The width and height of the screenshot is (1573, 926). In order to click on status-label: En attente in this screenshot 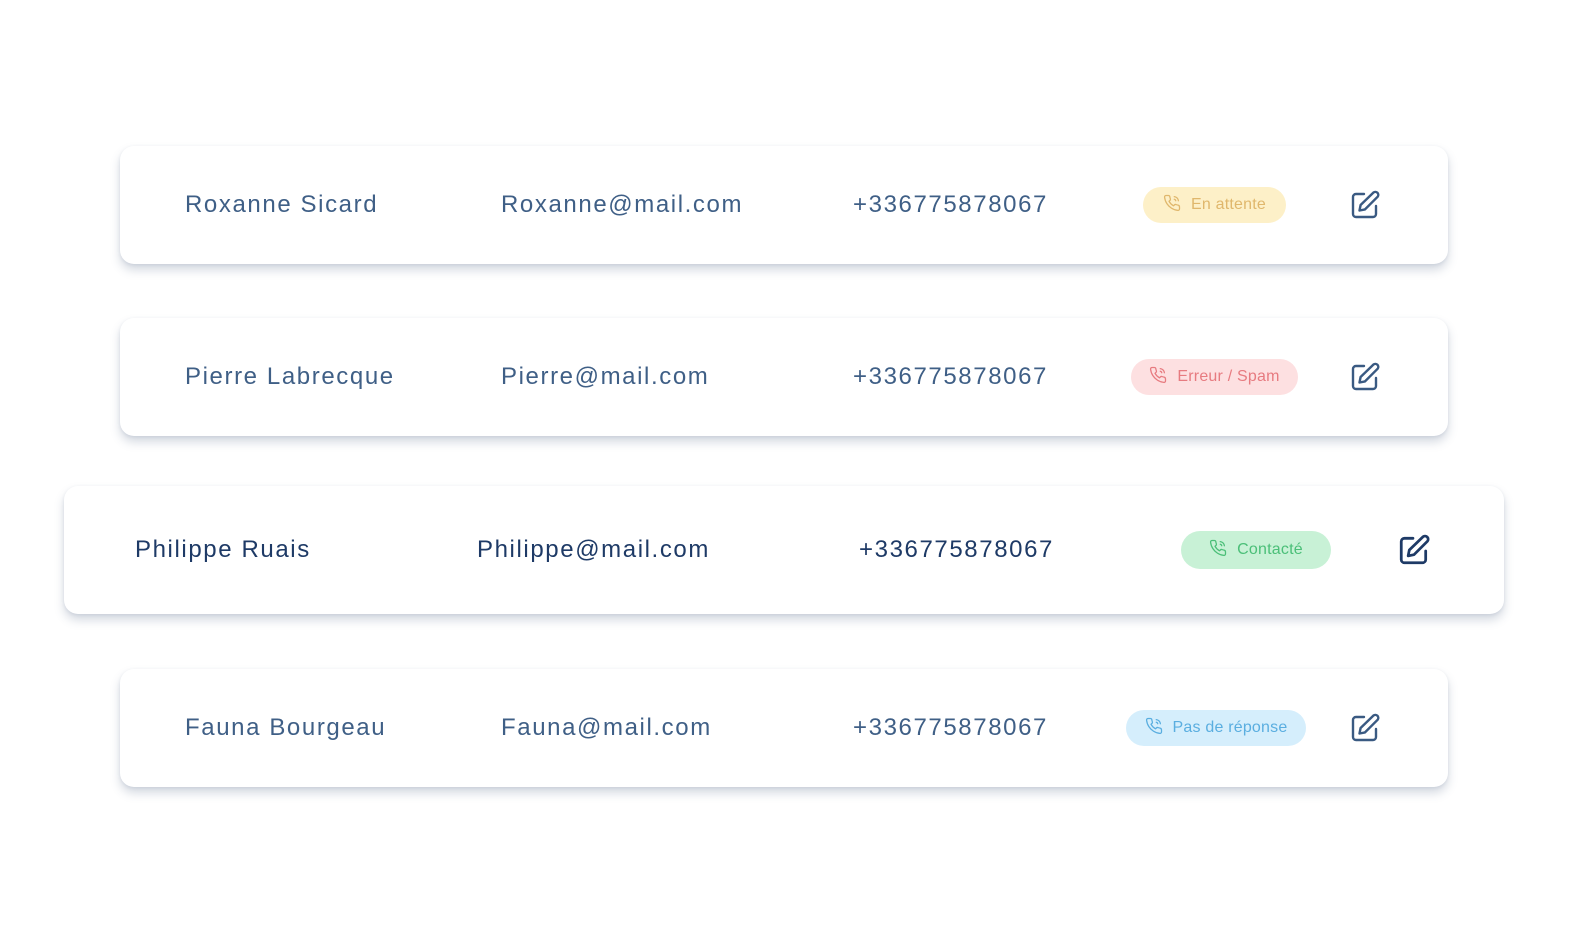, I will do `click(1228, 204)`.